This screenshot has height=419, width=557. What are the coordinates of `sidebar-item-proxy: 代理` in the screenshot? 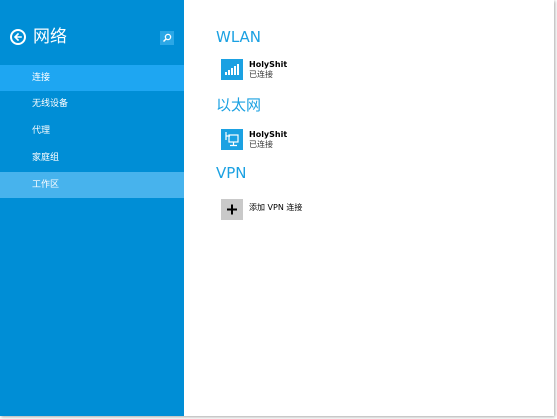 It's located at (92, 131).